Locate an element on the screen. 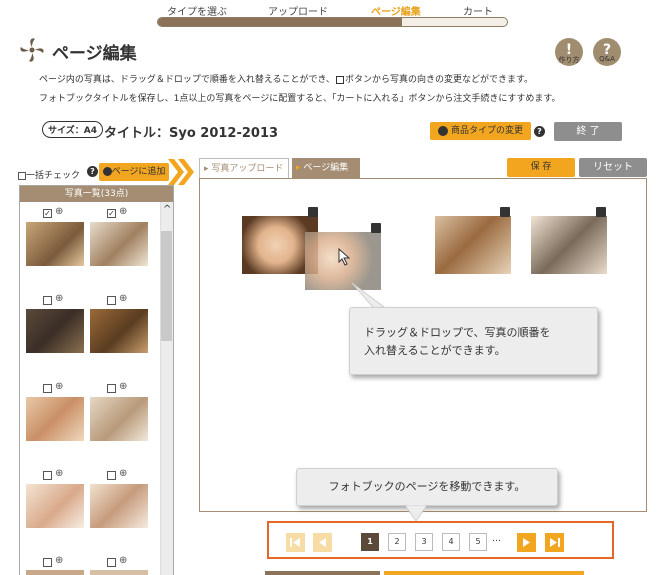 This screenshot has width=660, height=575. last-page-icon is located at coordinates (555, 542).